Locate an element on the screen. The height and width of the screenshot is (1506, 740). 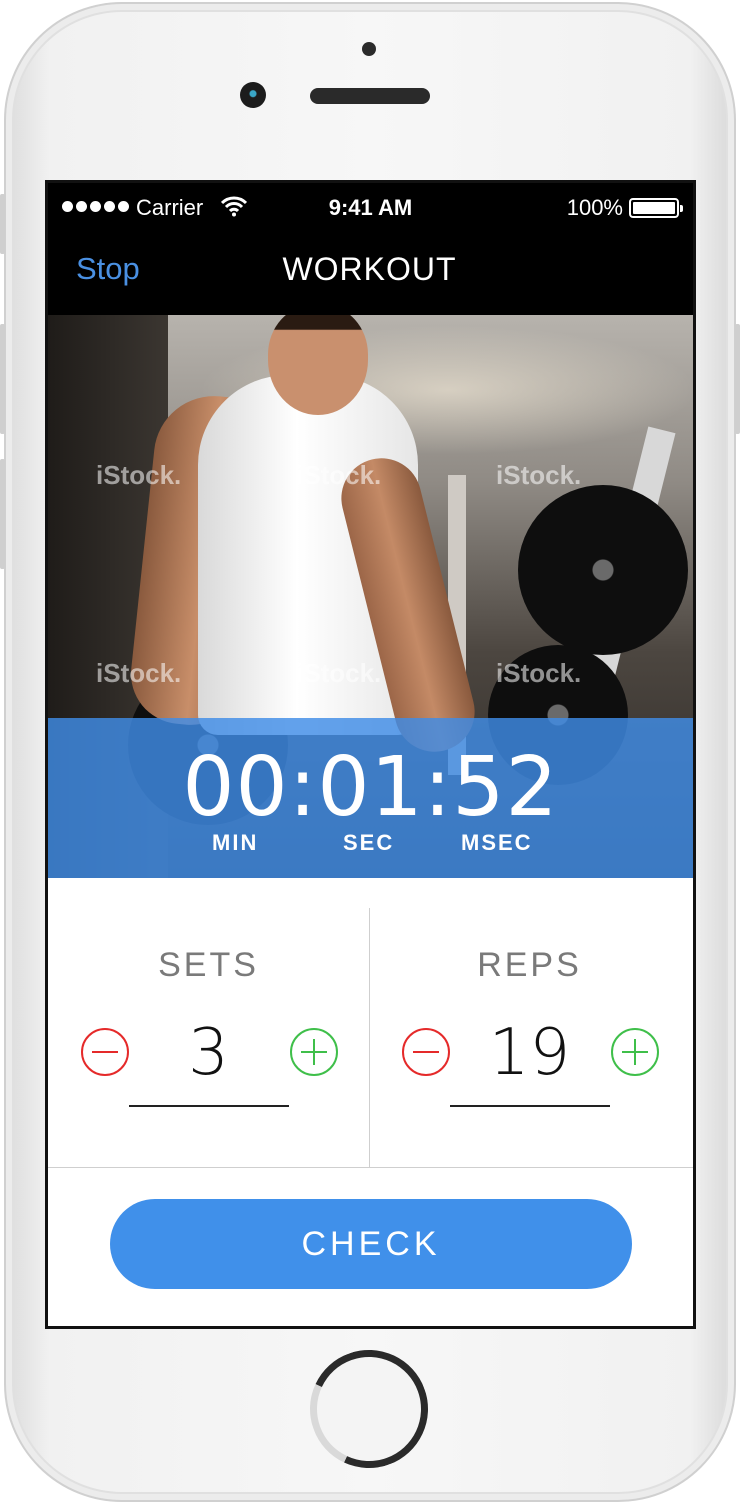
timer-display: 00:01:52 is located at coordinates (370, 787).